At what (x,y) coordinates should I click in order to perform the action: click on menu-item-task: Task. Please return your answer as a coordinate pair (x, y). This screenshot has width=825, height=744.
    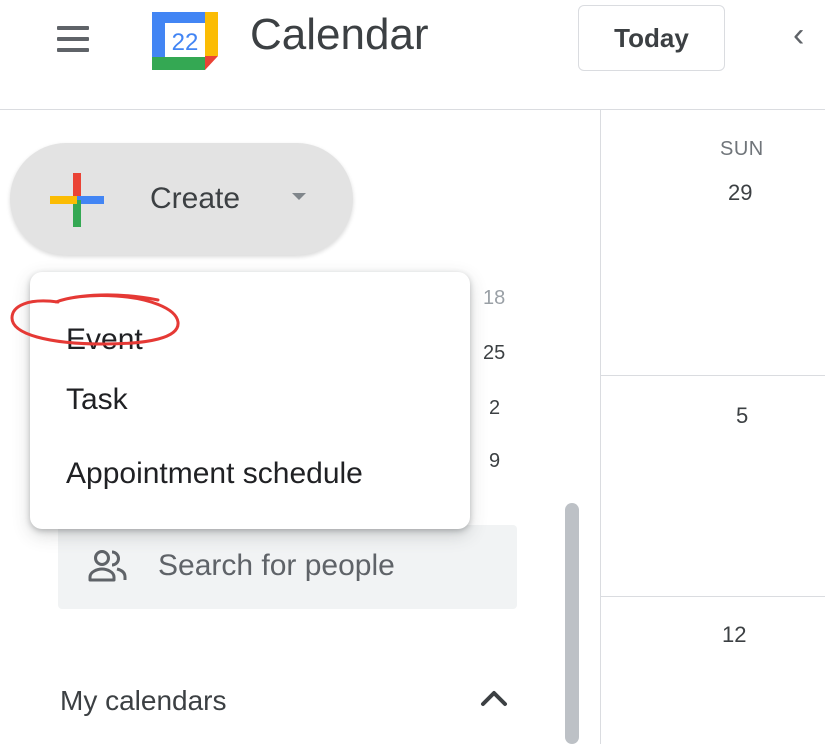
    Looking at the image, I should click on (250, 399).